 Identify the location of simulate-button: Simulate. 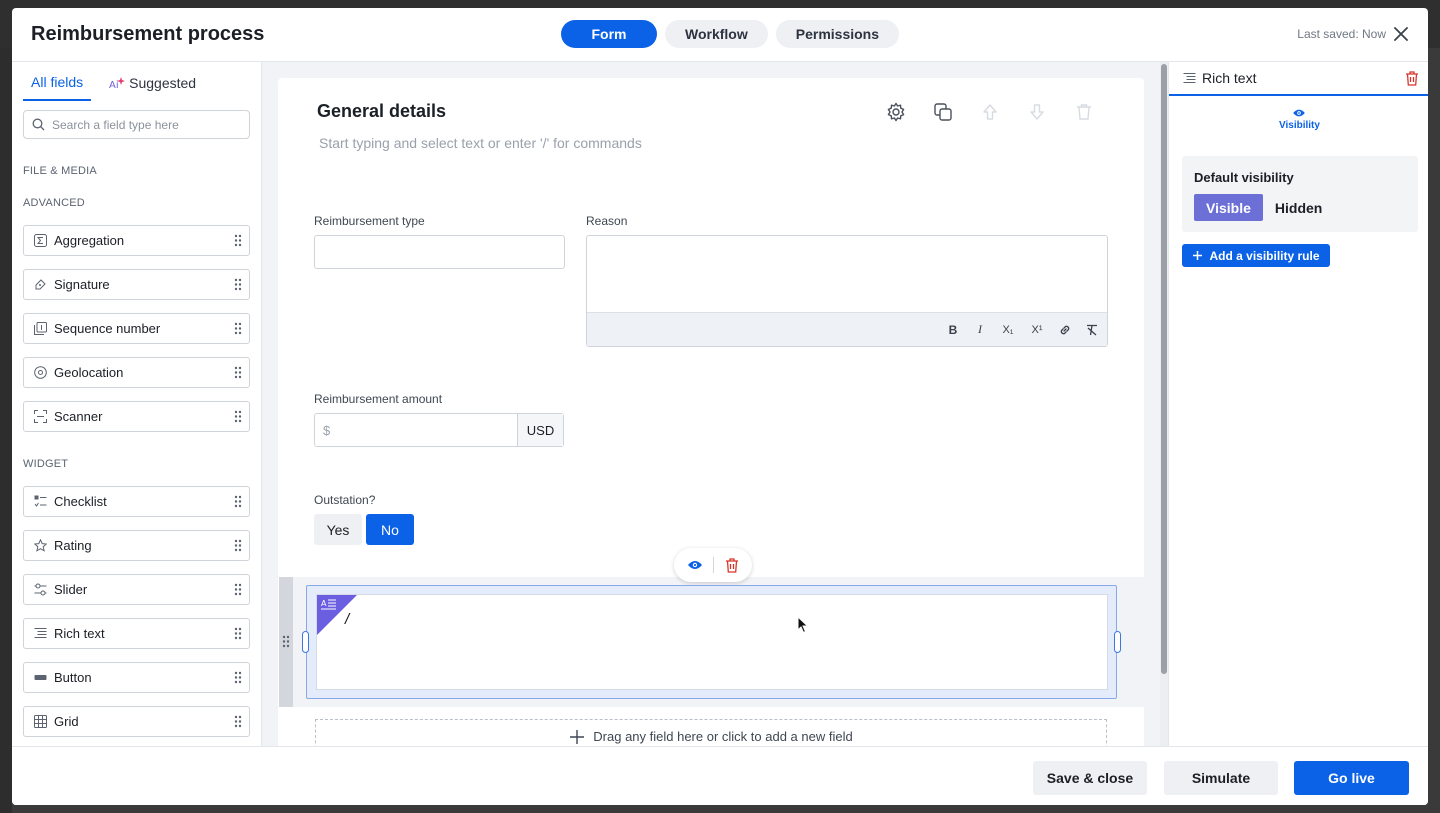
(1221, 778).